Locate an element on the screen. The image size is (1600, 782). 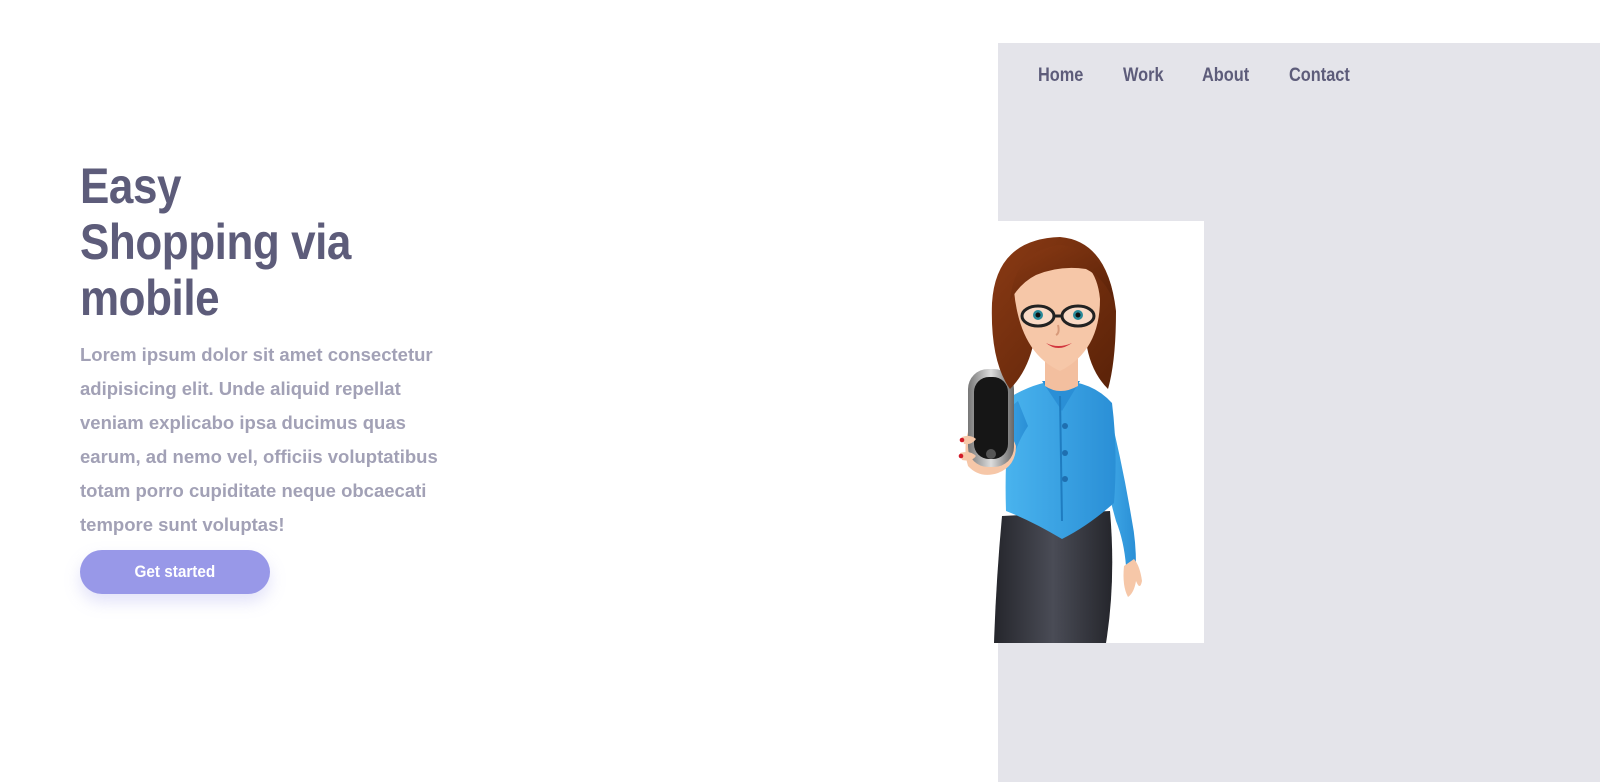
nav-about-link: About is located at coordinates (1225, 76).